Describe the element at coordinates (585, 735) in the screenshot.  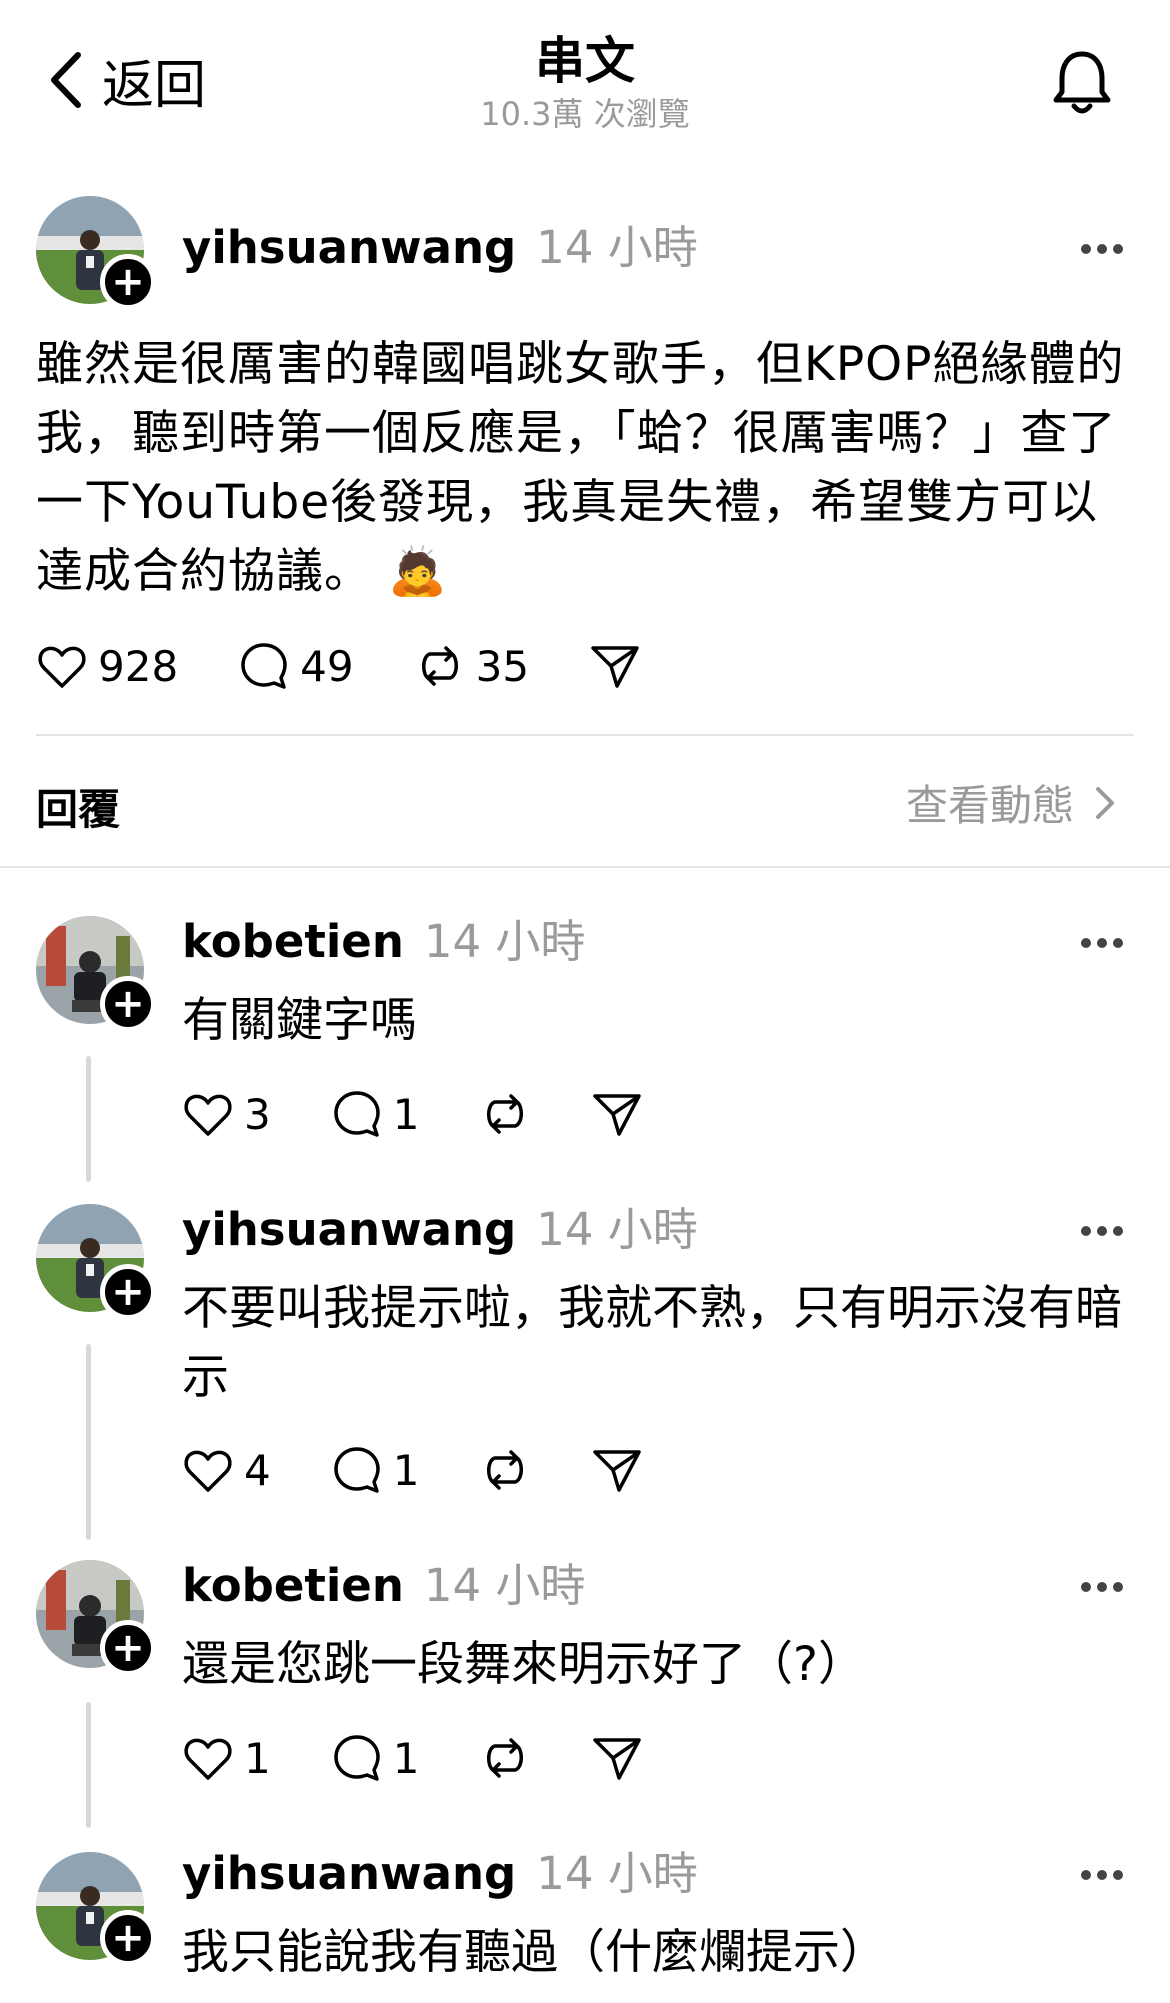
I see `divider` at that location.